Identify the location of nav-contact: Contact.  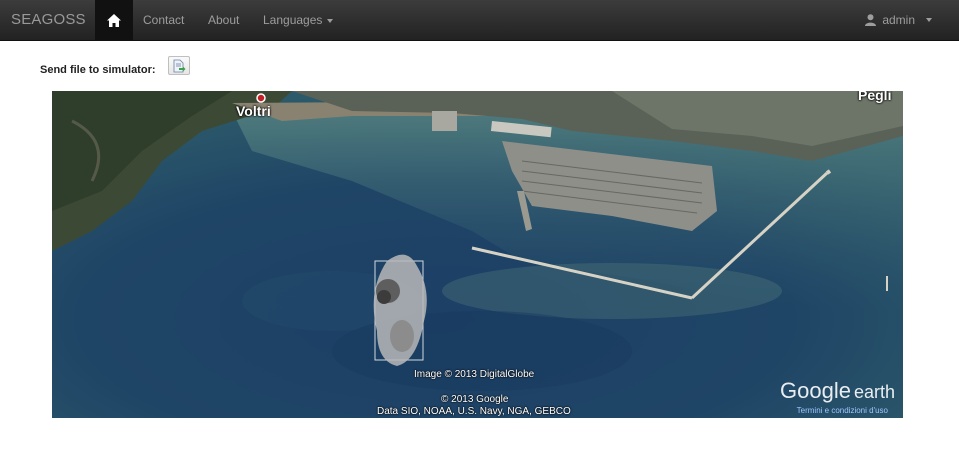
(163, 20).